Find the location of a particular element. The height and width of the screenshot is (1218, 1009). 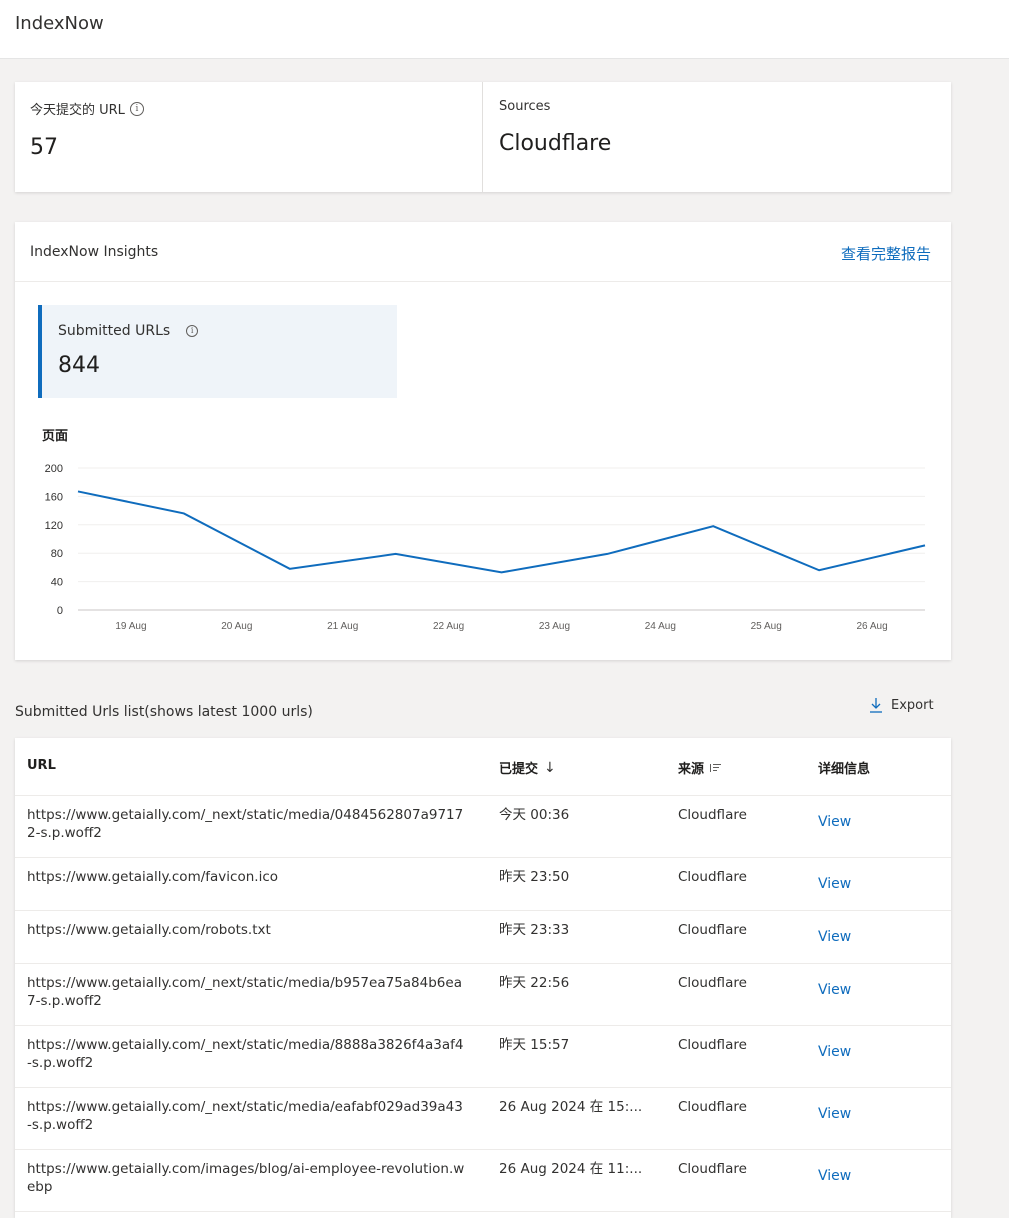

url-cell: https://www.getaially.com/favicon.ico is located at coordinates (152, 877).